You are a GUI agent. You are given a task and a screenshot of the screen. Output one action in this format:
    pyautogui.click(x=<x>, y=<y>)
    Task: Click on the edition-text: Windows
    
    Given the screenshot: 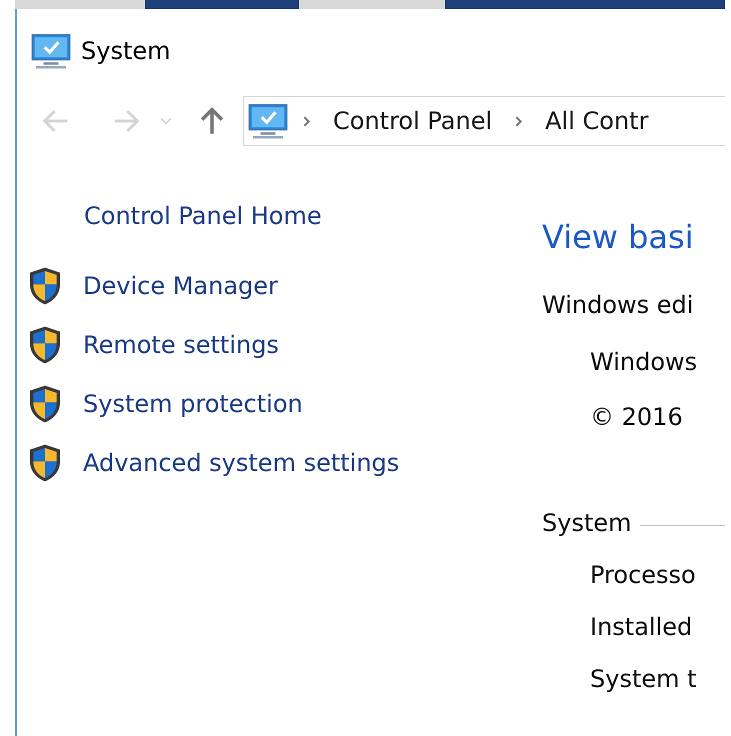 What is the action you would take?
    pyautogui.click(x=644, y=362)
    